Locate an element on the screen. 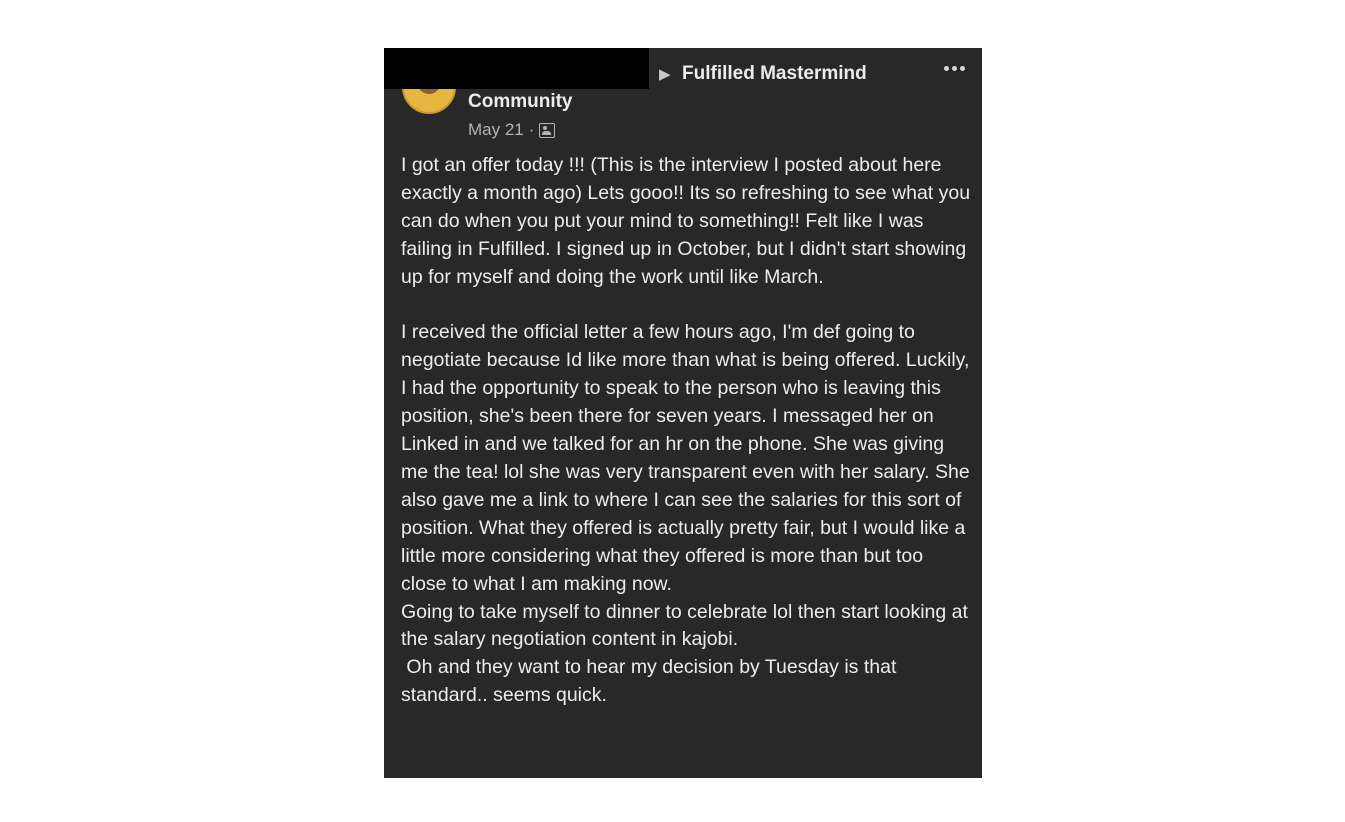  post-meta: May 21 · is located at coordinates (512, 130).